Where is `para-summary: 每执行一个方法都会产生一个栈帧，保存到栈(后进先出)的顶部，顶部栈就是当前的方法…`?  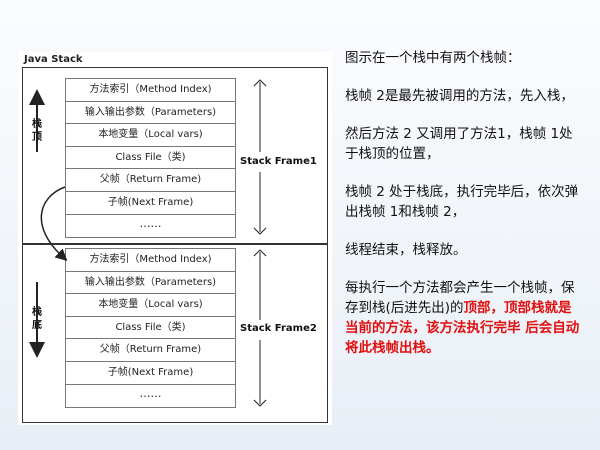
para-summary: 每执行一个方法都会产生一个栈帧，保存到栈(后进先出)的顶部，顶部栈就是当前的方法… is located at coordinates (465, 318).